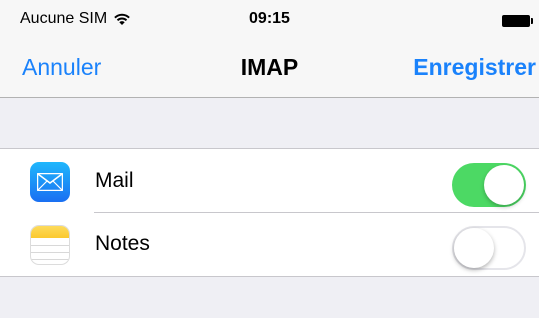  Describe the element at coordinates (50, 182) in the screenshot. I see `mail-icon` at that location.